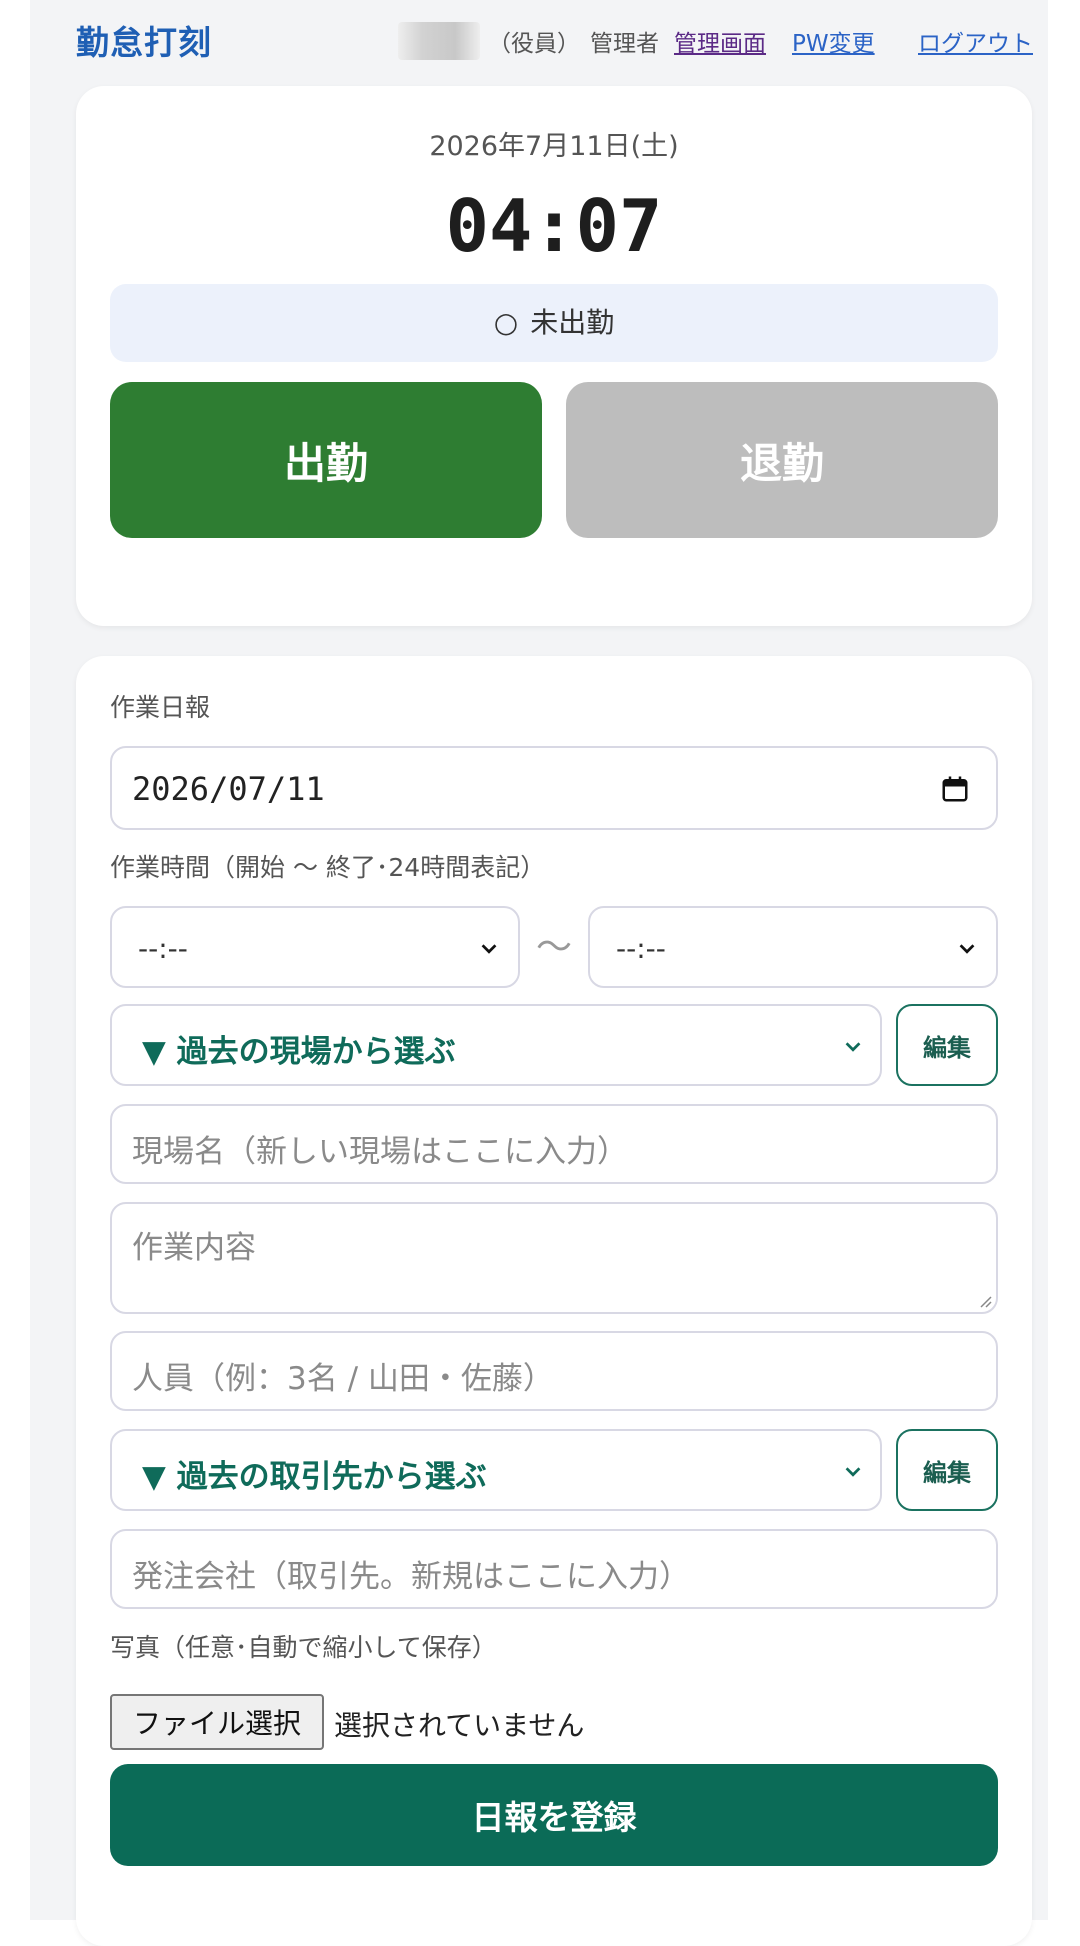 This screenshot has width=1080, height=1946. Describe the element at coordinates (496, 1470) in the screenshot. I see `past-client-select: ▼ 過去の取引先から選ぶ` at that location.